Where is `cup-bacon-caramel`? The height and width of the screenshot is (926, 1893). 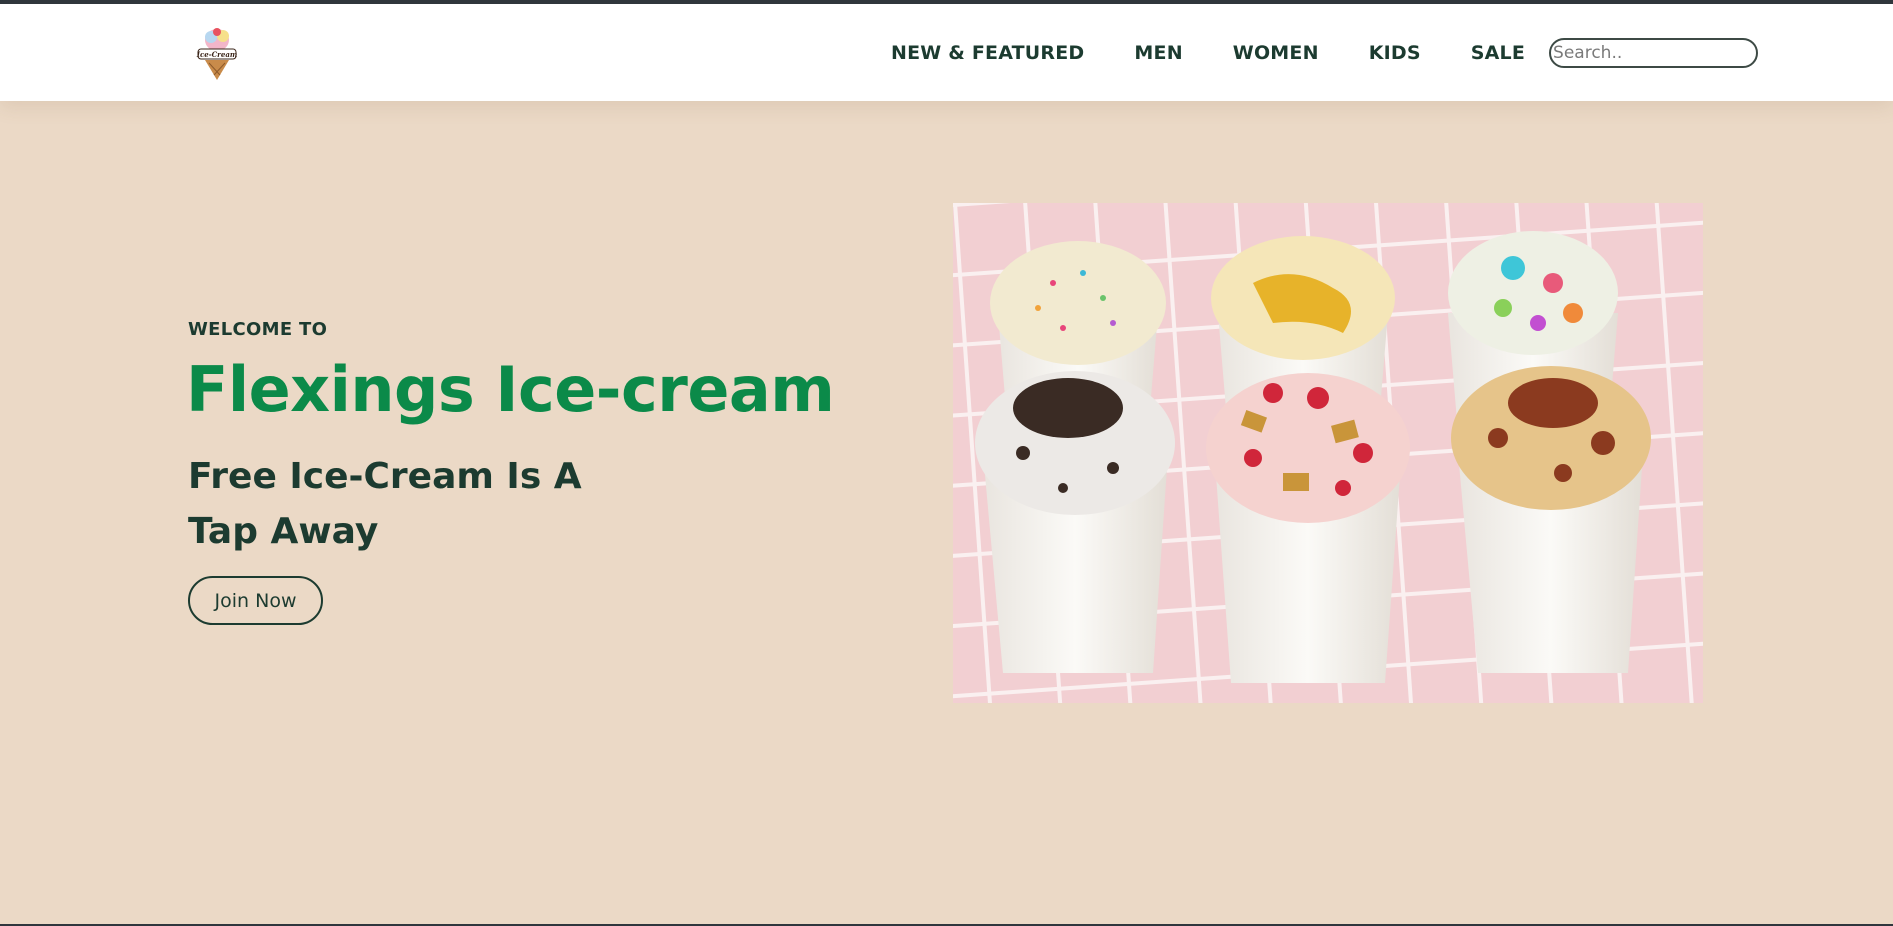
cup-bacon-caramel is located at coordinates (1551, 519).